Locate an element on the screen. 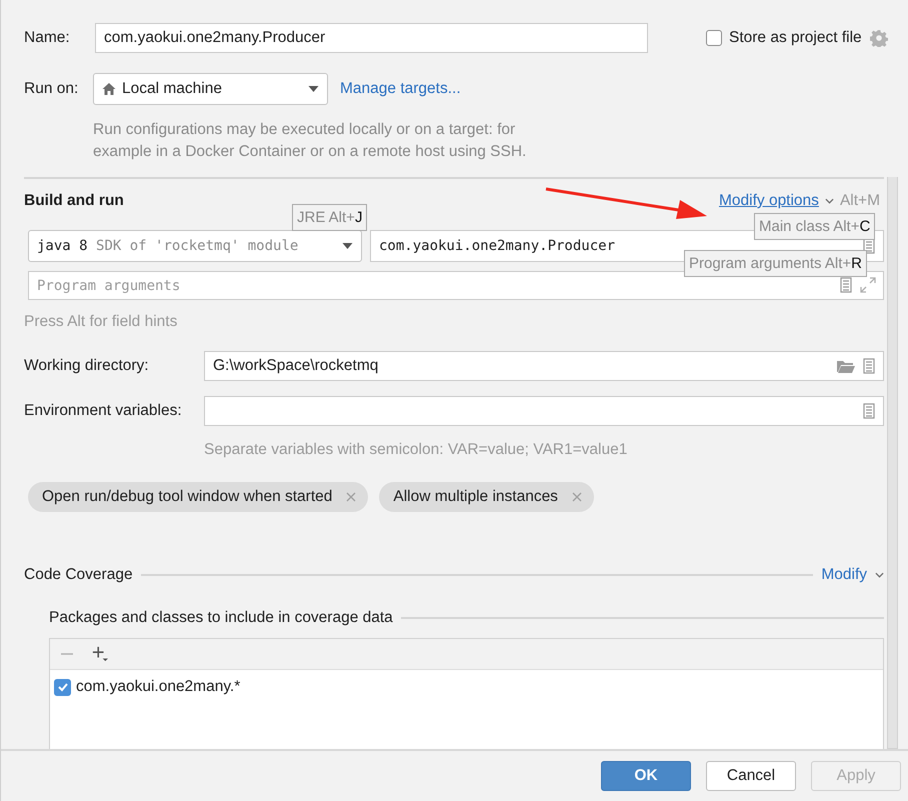  settings-icon is located at coordinates (879, 38).